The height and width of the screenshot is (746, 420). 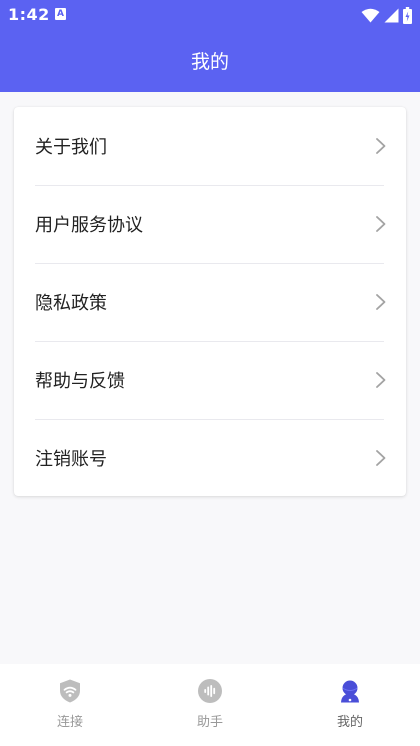 I want to click on nav-item-mine: 我的, so click(x=350, y=705).